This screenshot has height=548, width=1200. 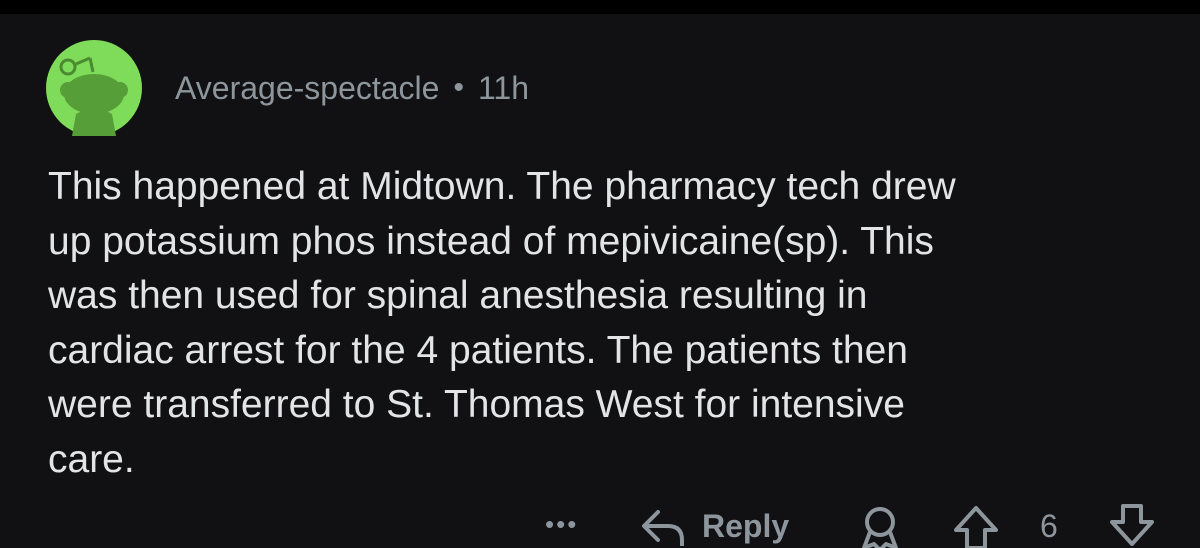 I want to click on comment-header: Average-spectacle • 11h, so click(x=352, y=88).